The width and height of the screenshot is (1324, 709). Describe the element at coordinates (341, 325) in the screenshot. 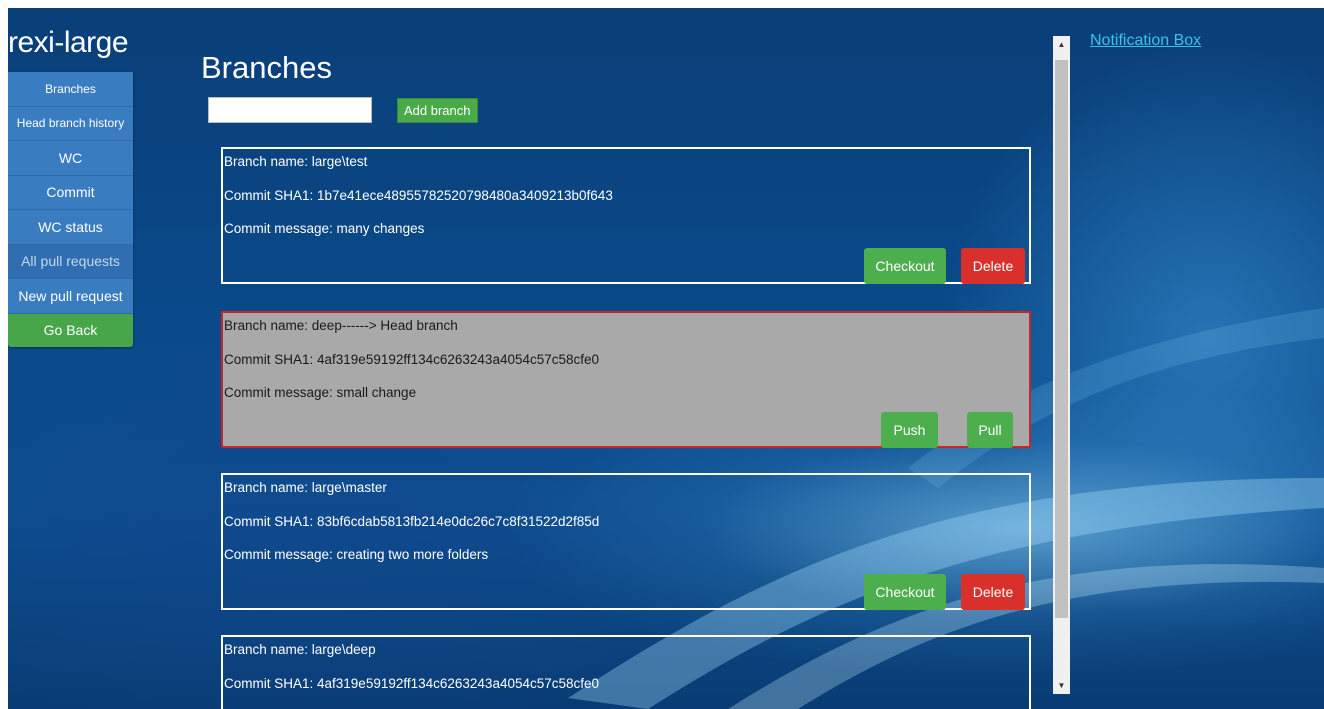

I see `branch-name: Branch name: deep------> Head branch` at that location.